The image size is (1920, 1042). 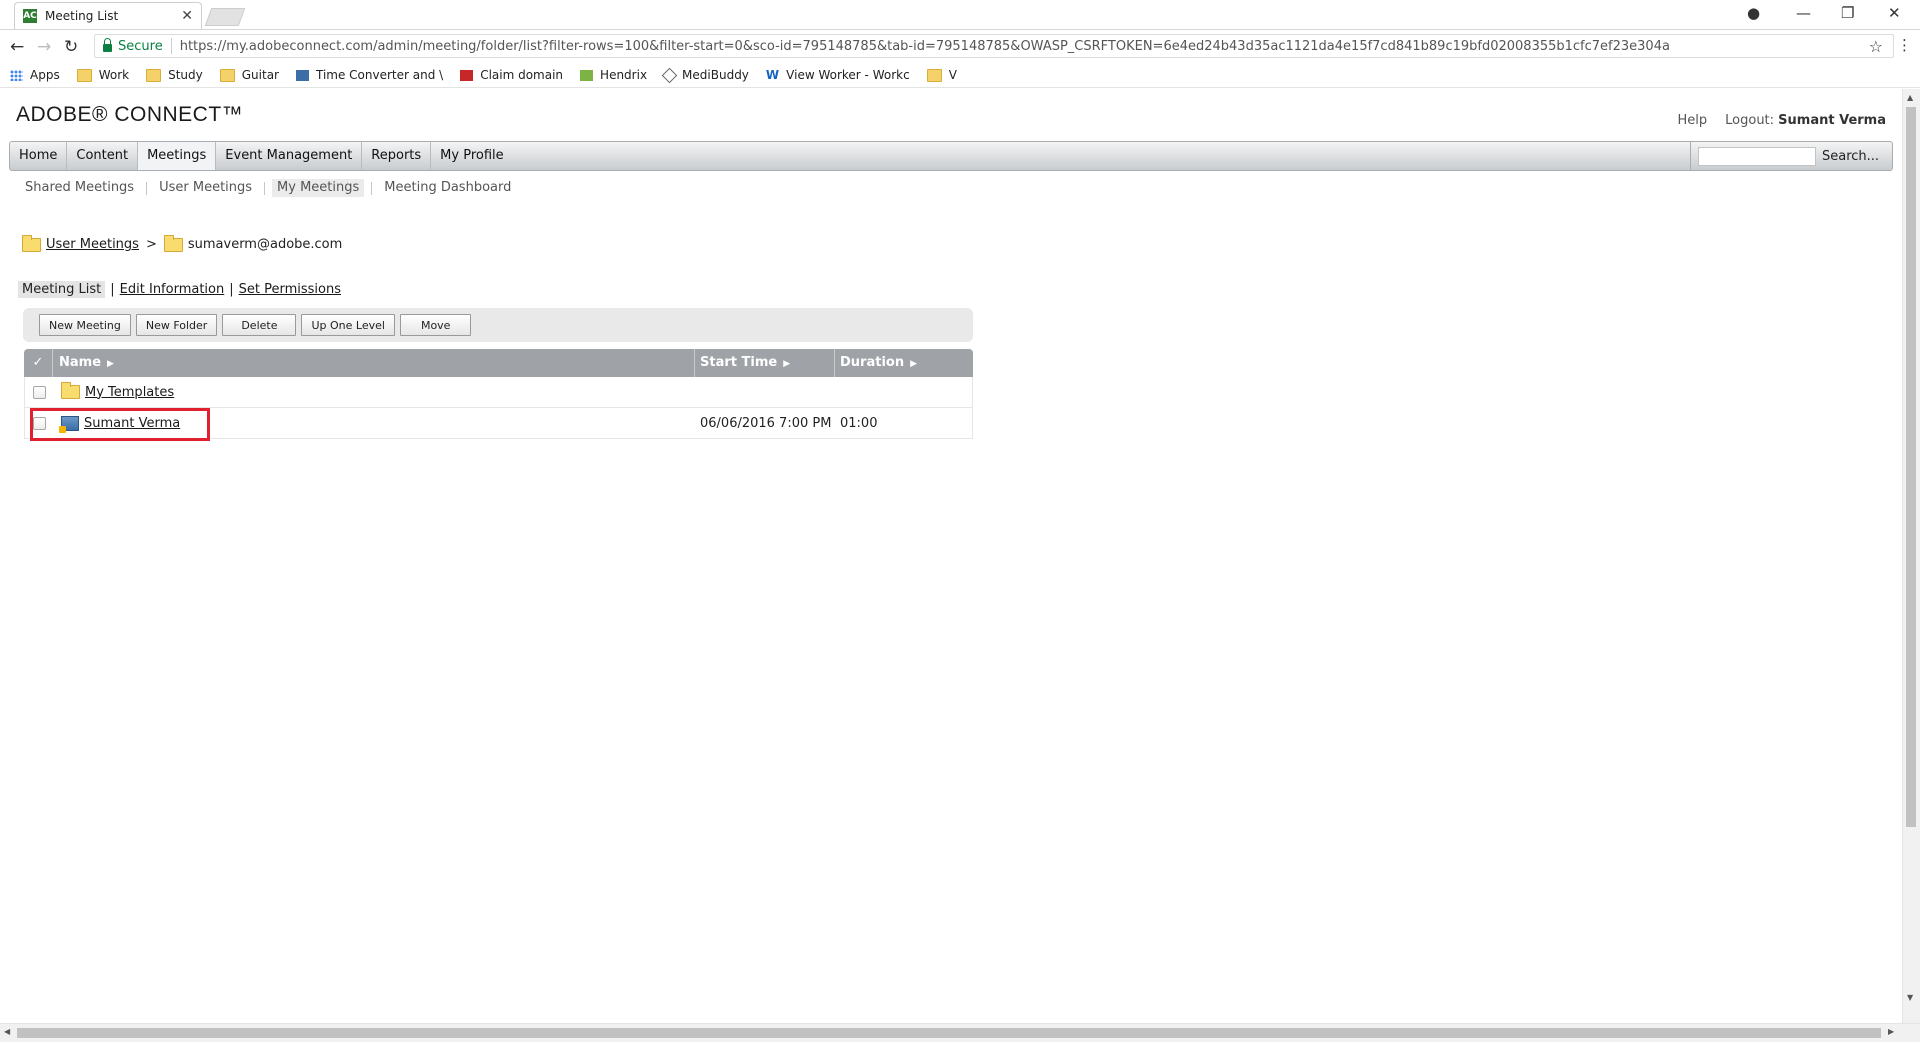 I want to click on bookmark-star-icon: ☆, so click(x=1876, y=46).